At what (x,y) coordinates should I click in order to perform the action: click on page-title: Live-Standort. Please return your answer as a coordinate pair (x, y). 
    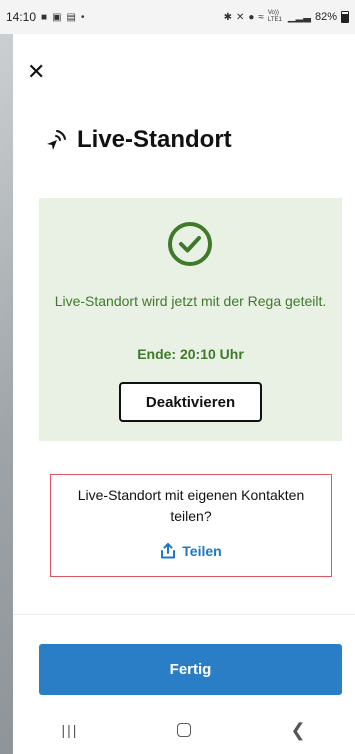
    Looking at the image, I should click on (154, 139).